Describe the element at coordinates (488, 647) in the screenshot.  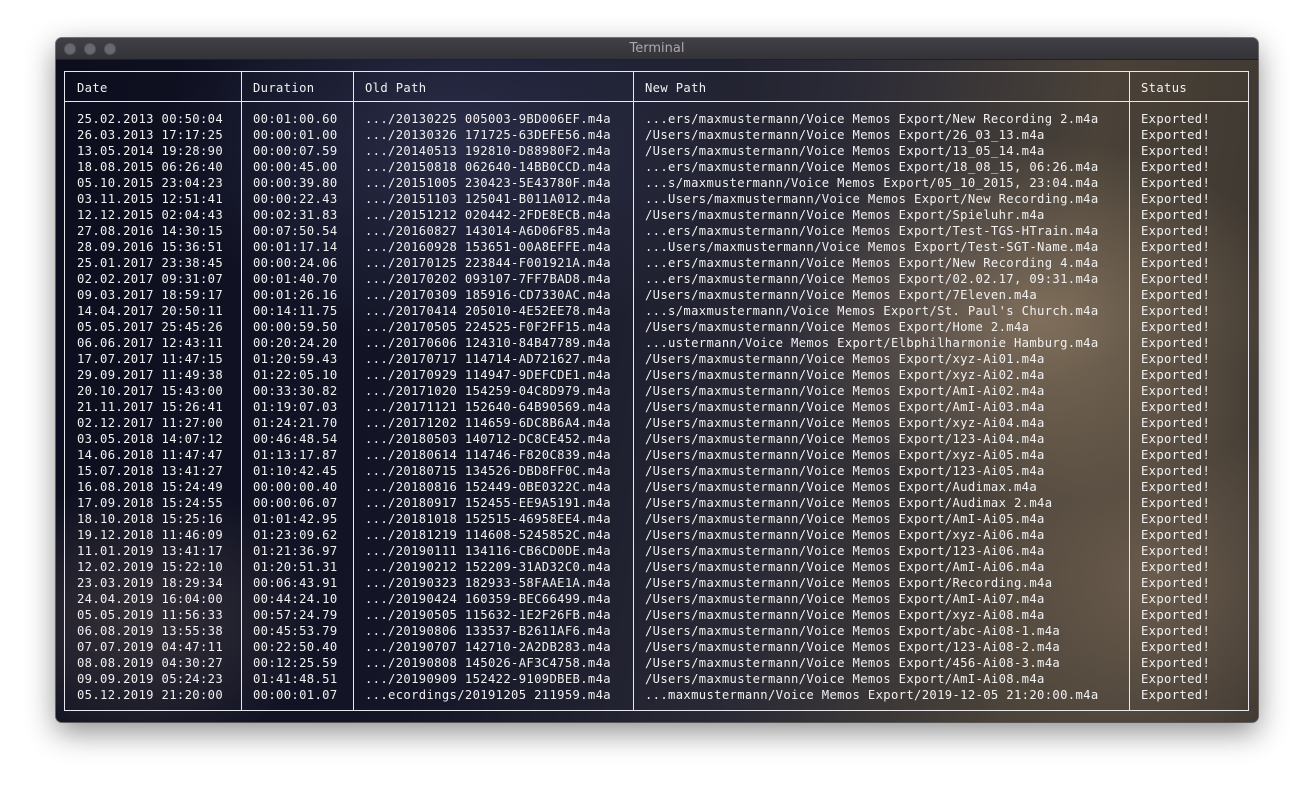
I see `cell-old-path: .../20190707 142710-2A2DB283.m4a` at that location.